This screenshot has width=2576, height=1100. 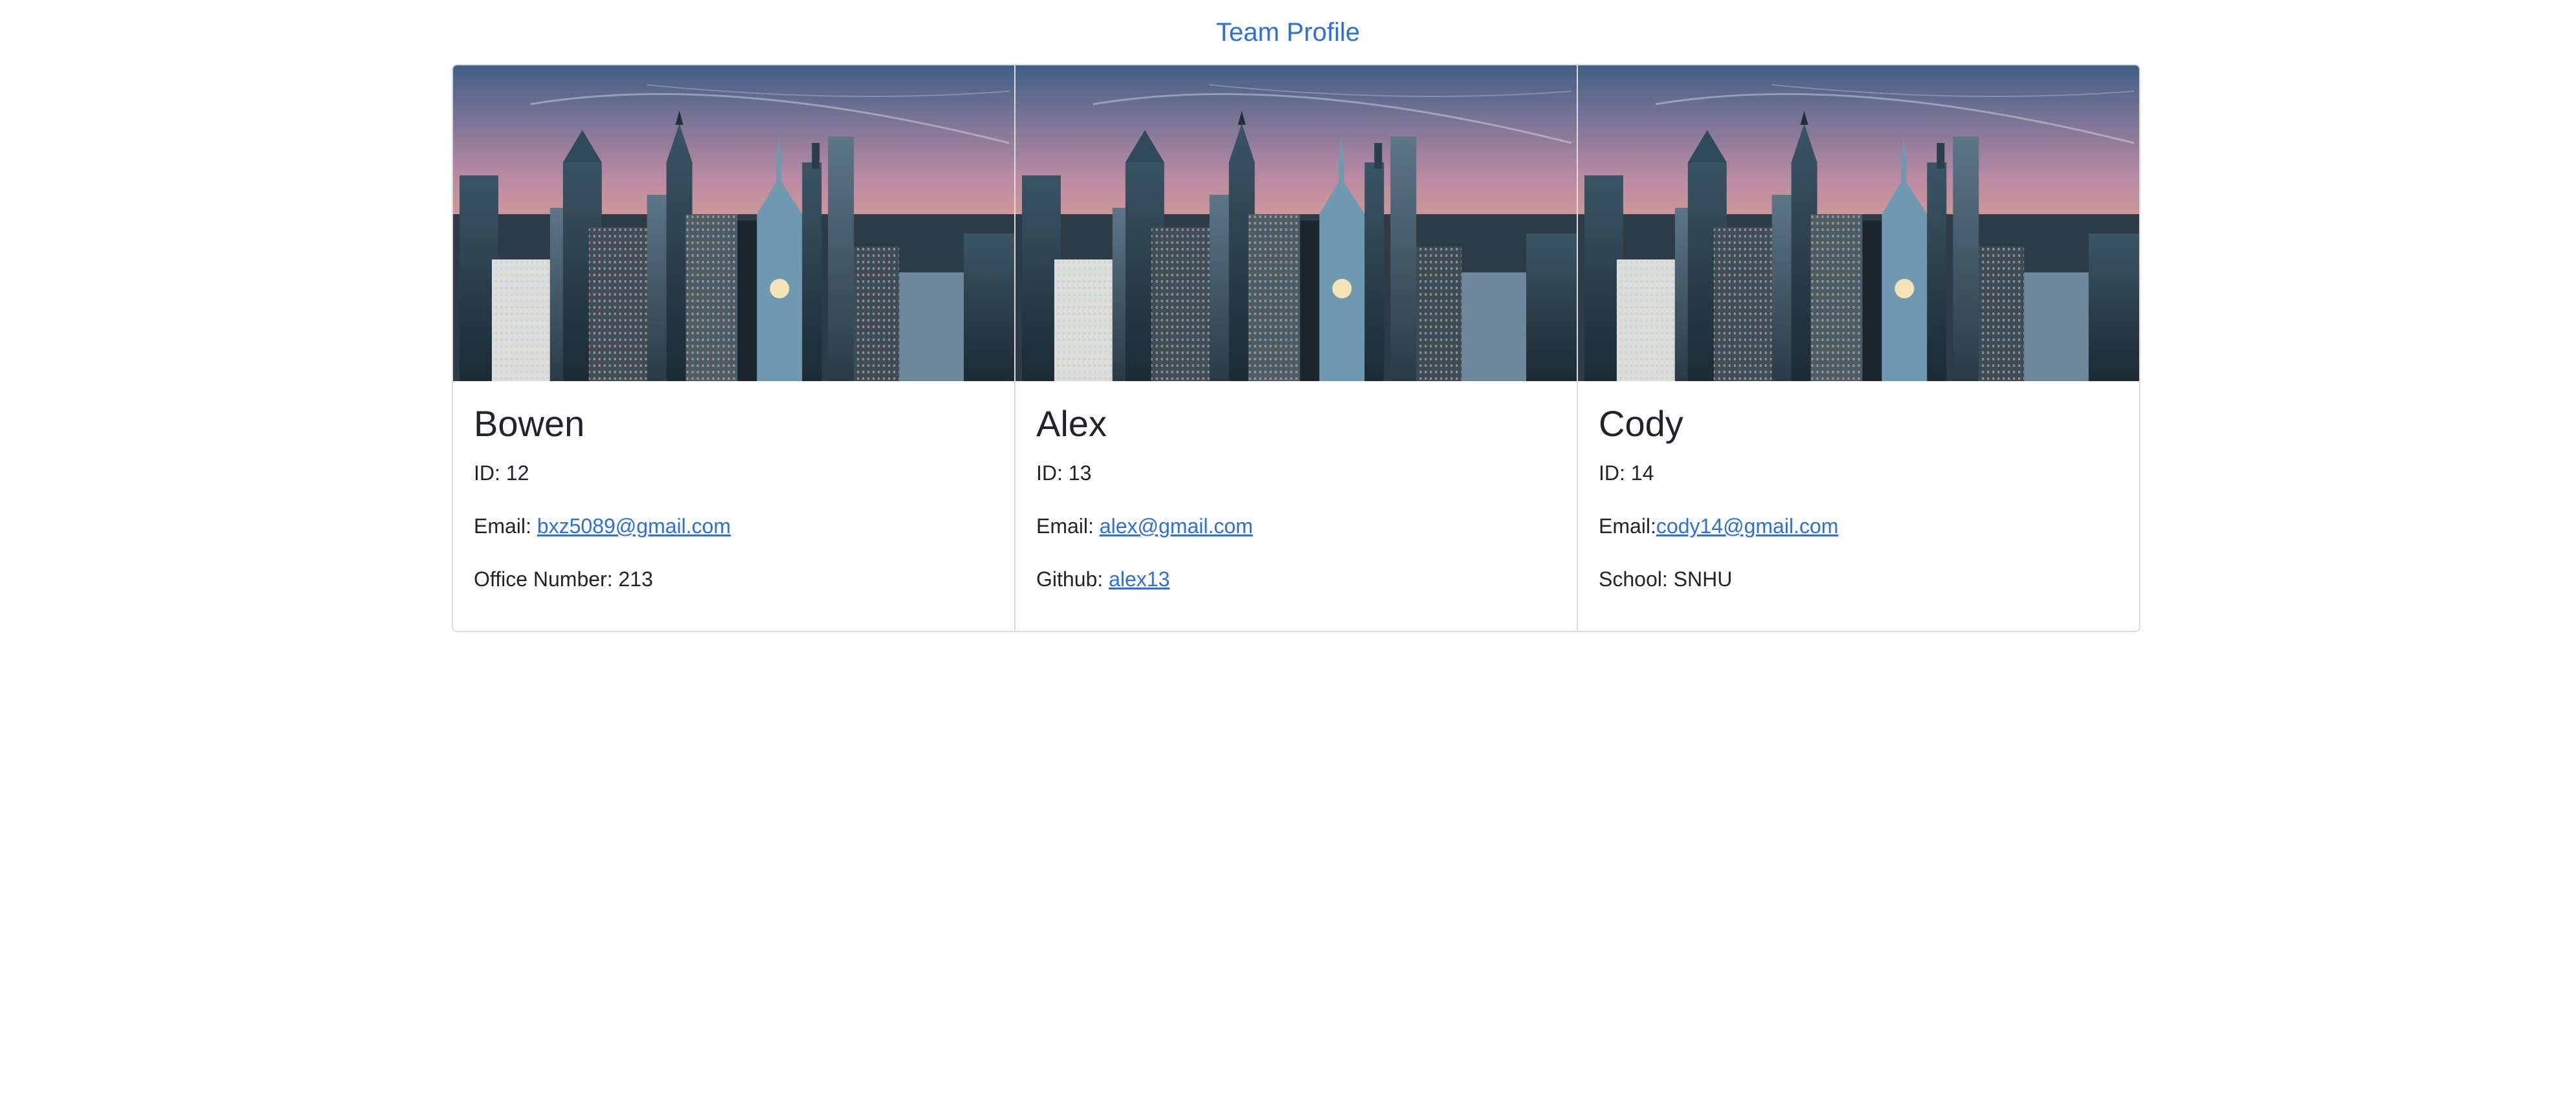 What do you see at coordinates (1072, 579) in the screenshot?
I see `github-label: Github:` at bounding box center [1072, 579].